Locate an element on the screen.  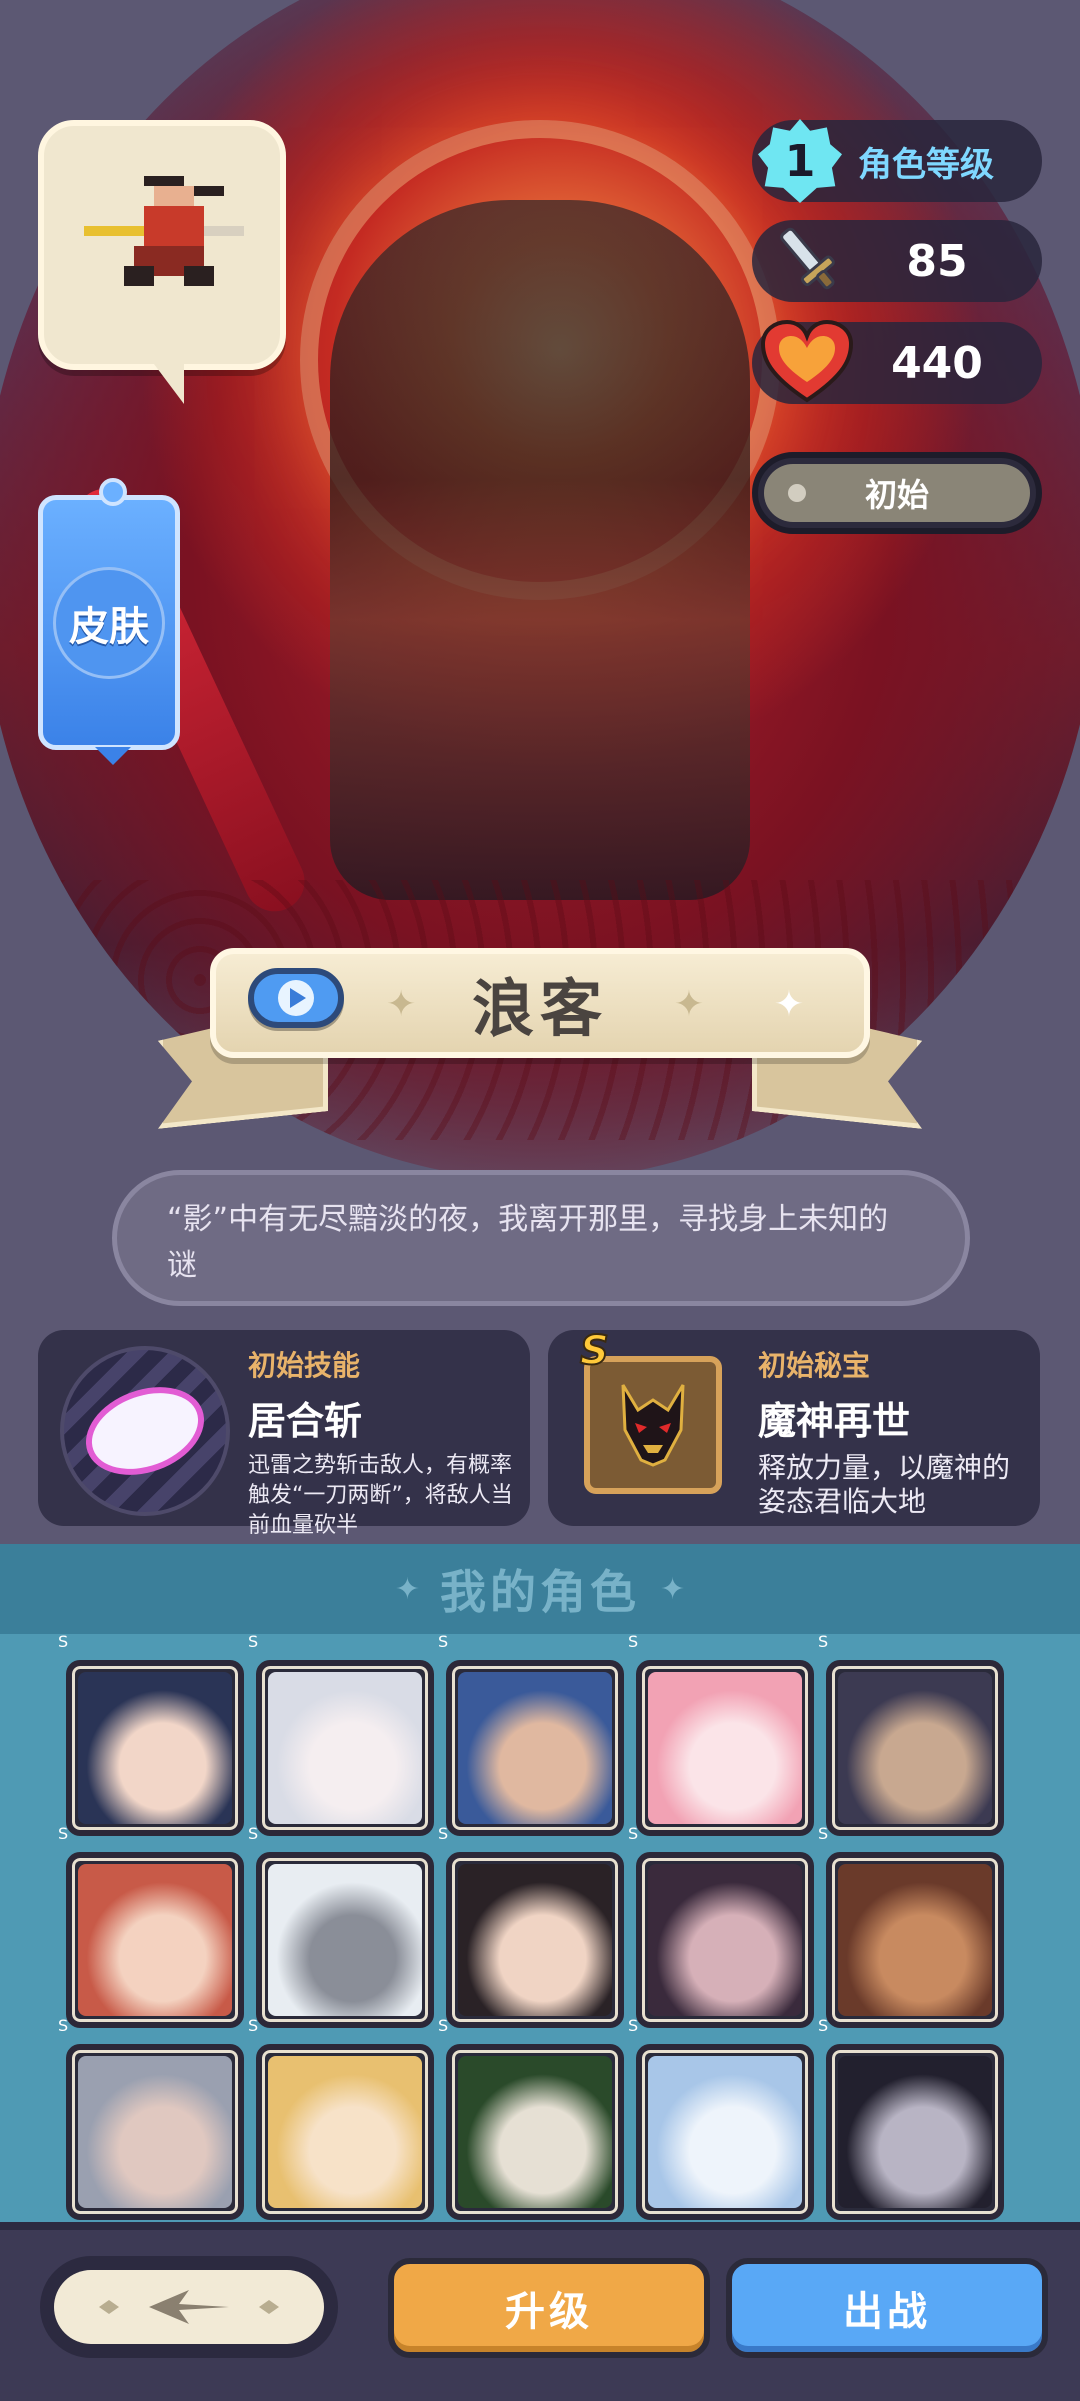
status-label: 初始 is located at coordinates (896, 495).